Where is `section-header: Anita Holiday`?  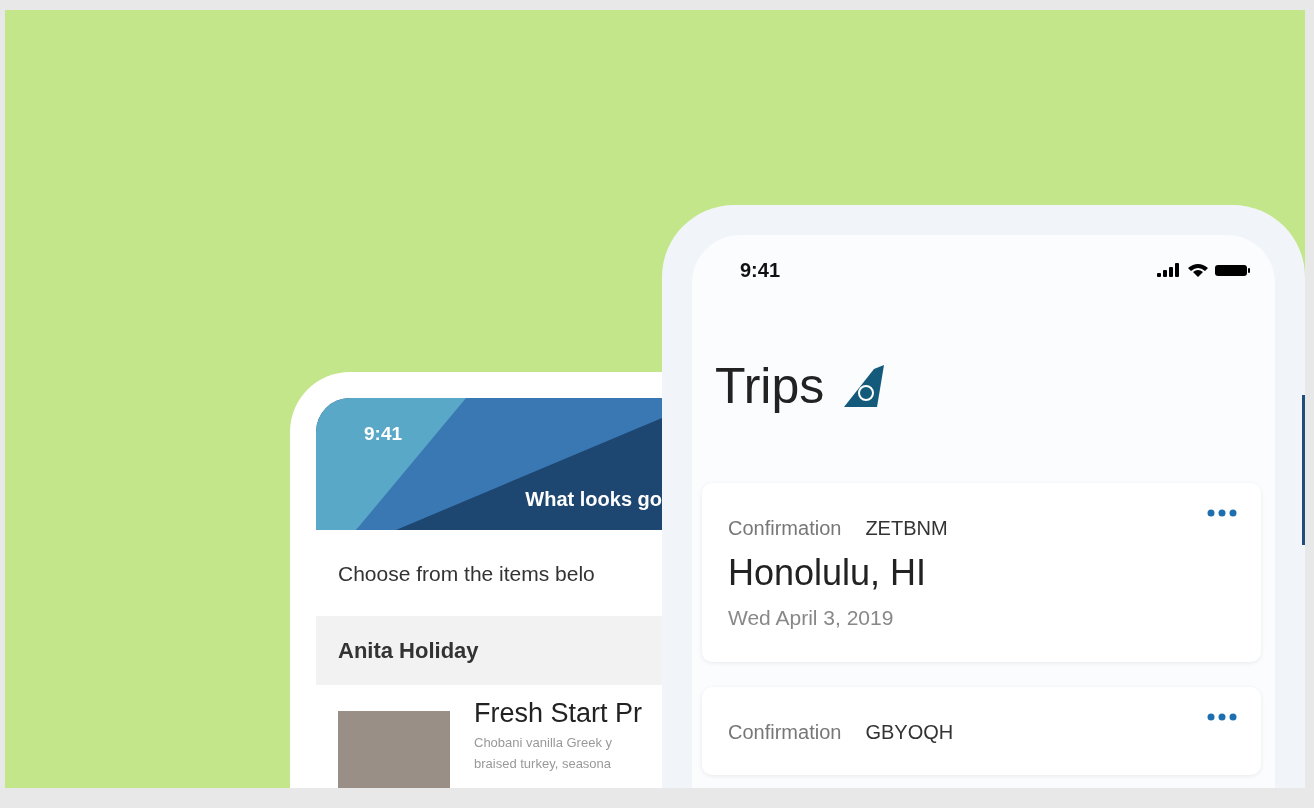
section-header: Anita Holiday is located at coordinates (489, 650).